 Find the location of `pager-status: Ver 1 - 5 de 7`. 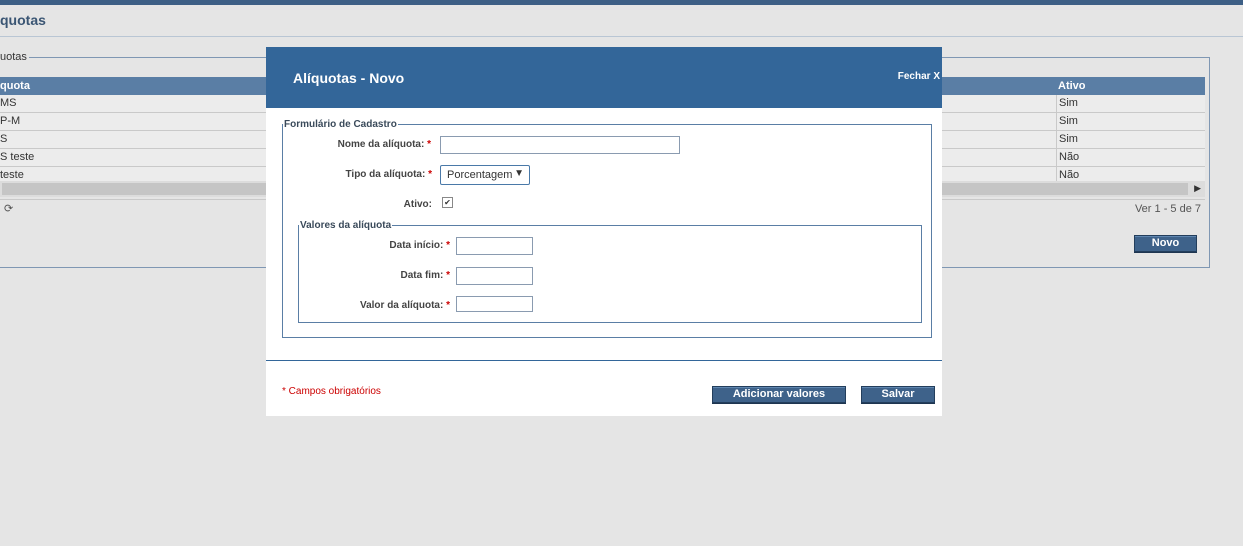

pager-status: Ver 1 - 5 de 7 is located at coordinates (1167, 209).